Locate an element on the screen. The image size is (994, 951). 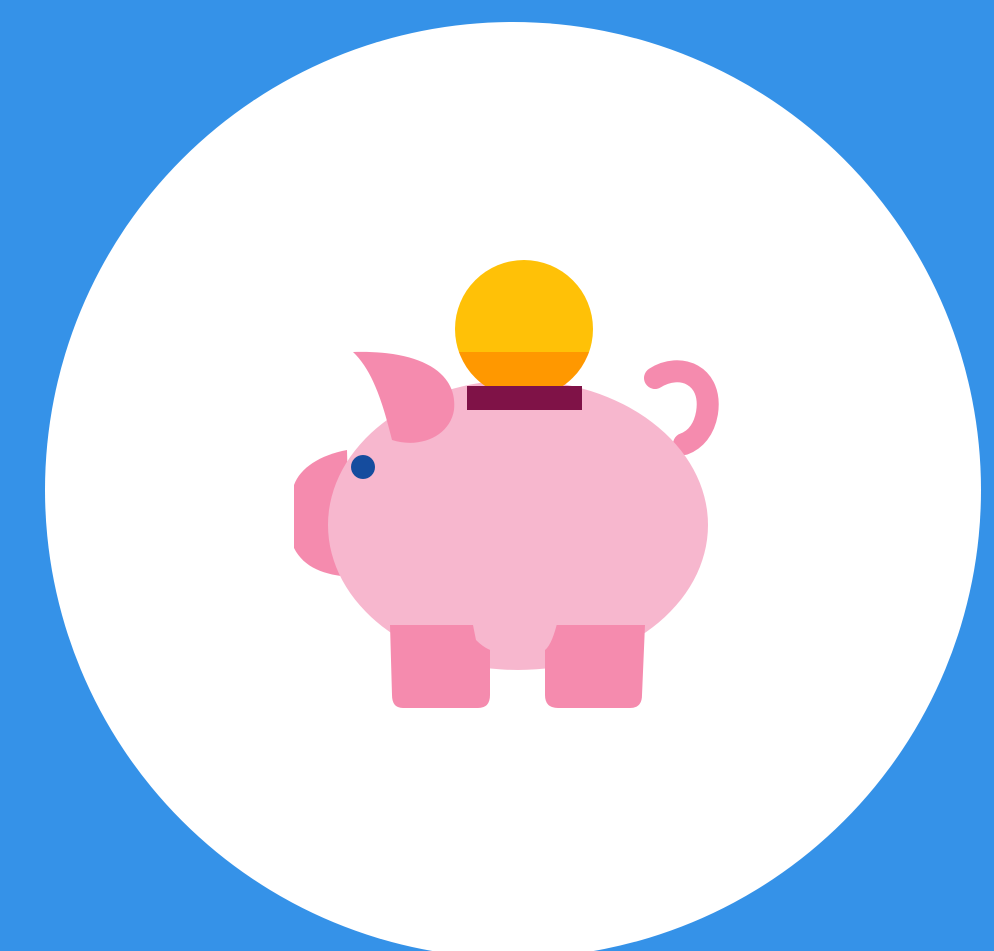
pig-back-leg is located at coordinates (595, 666).